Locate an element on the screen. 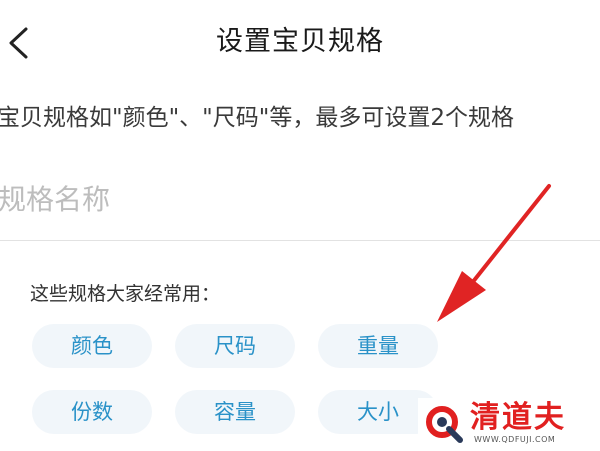  watermark: 清道夫 WWW.QDFUJI.COM is located at coordinates (506, 423).